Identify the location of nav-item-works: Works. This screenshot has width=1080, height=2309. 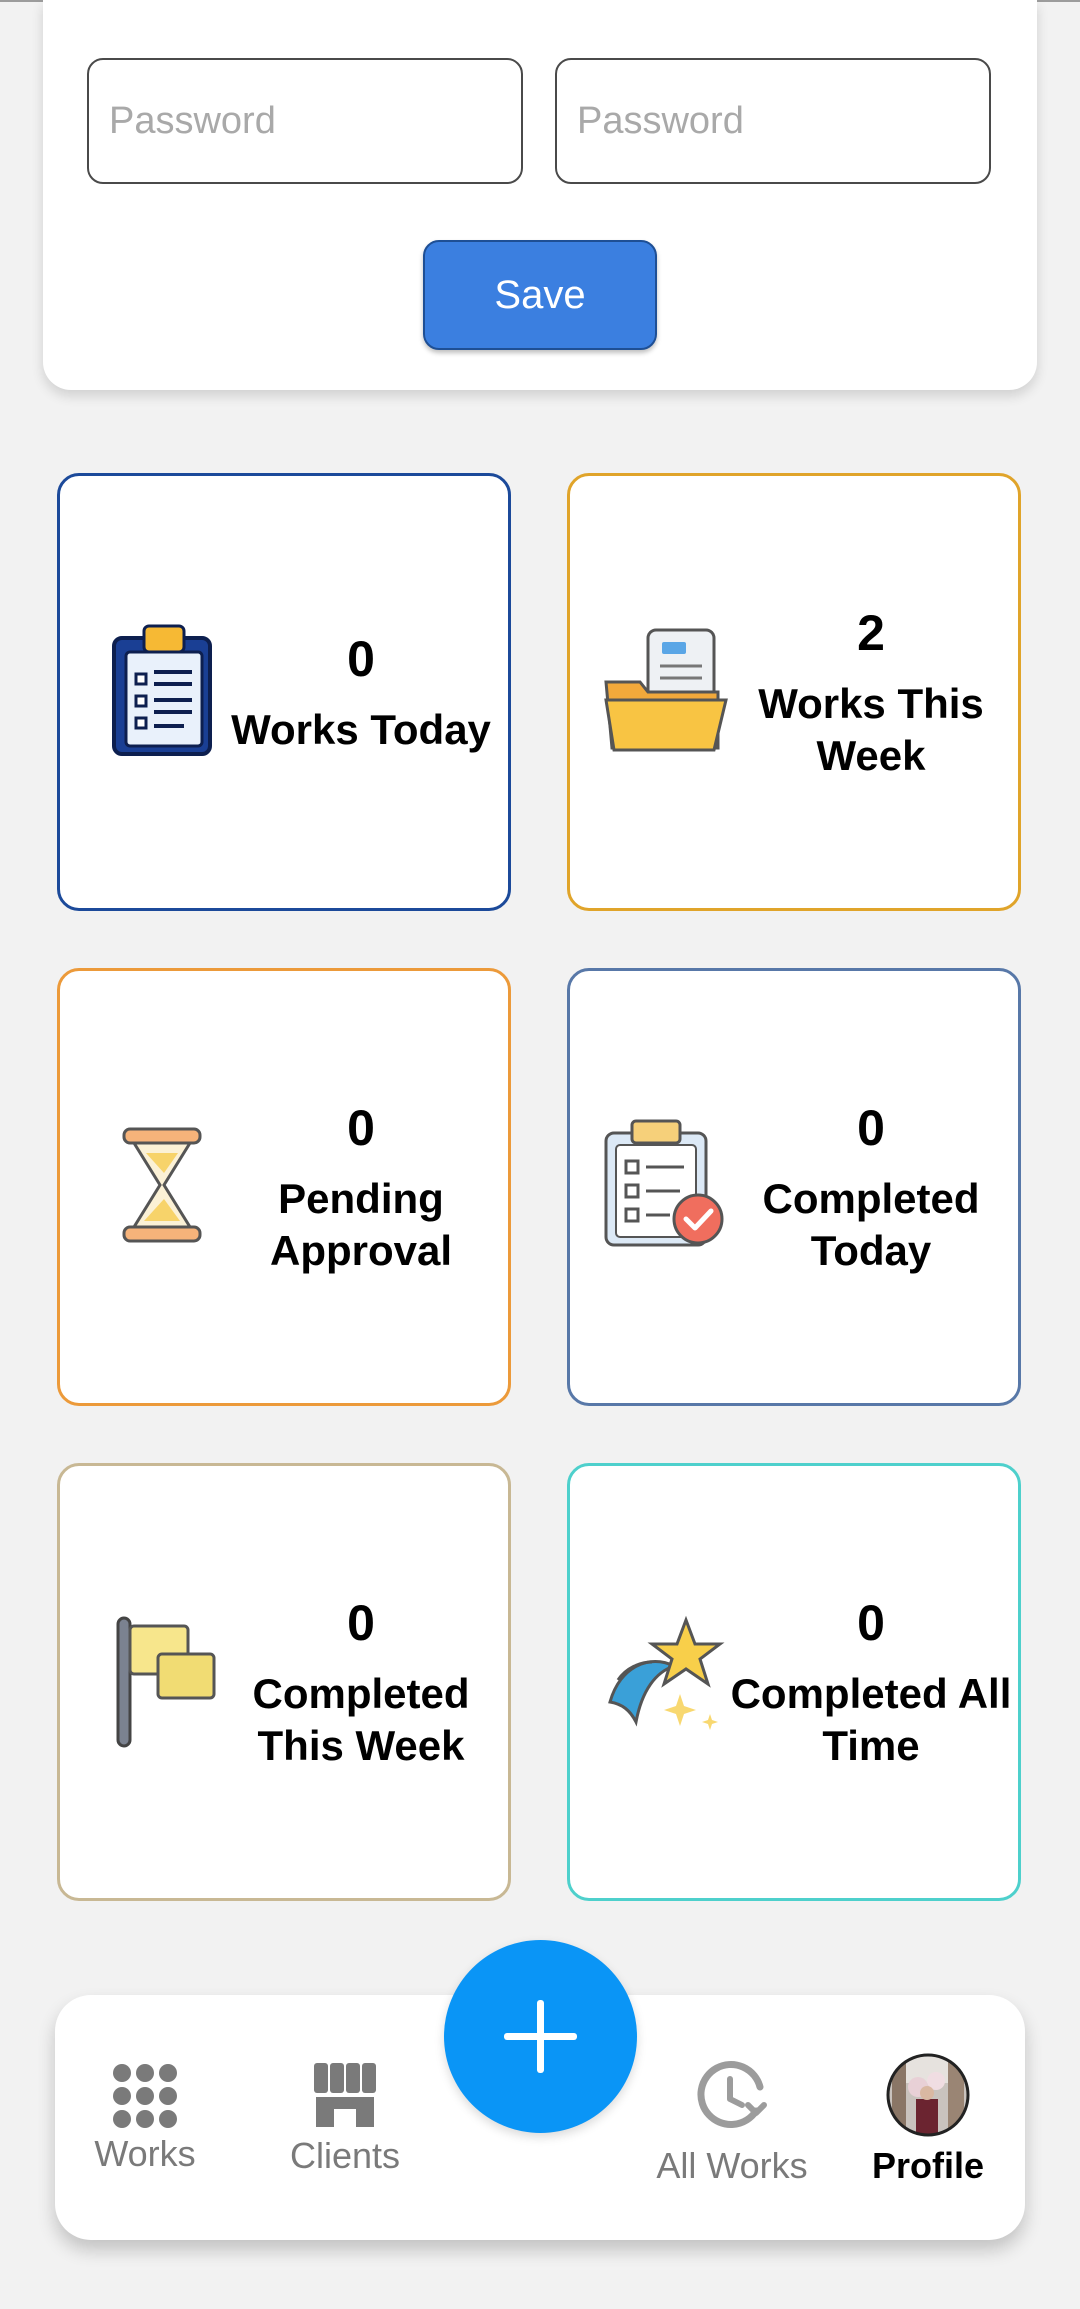
(145, 2117).